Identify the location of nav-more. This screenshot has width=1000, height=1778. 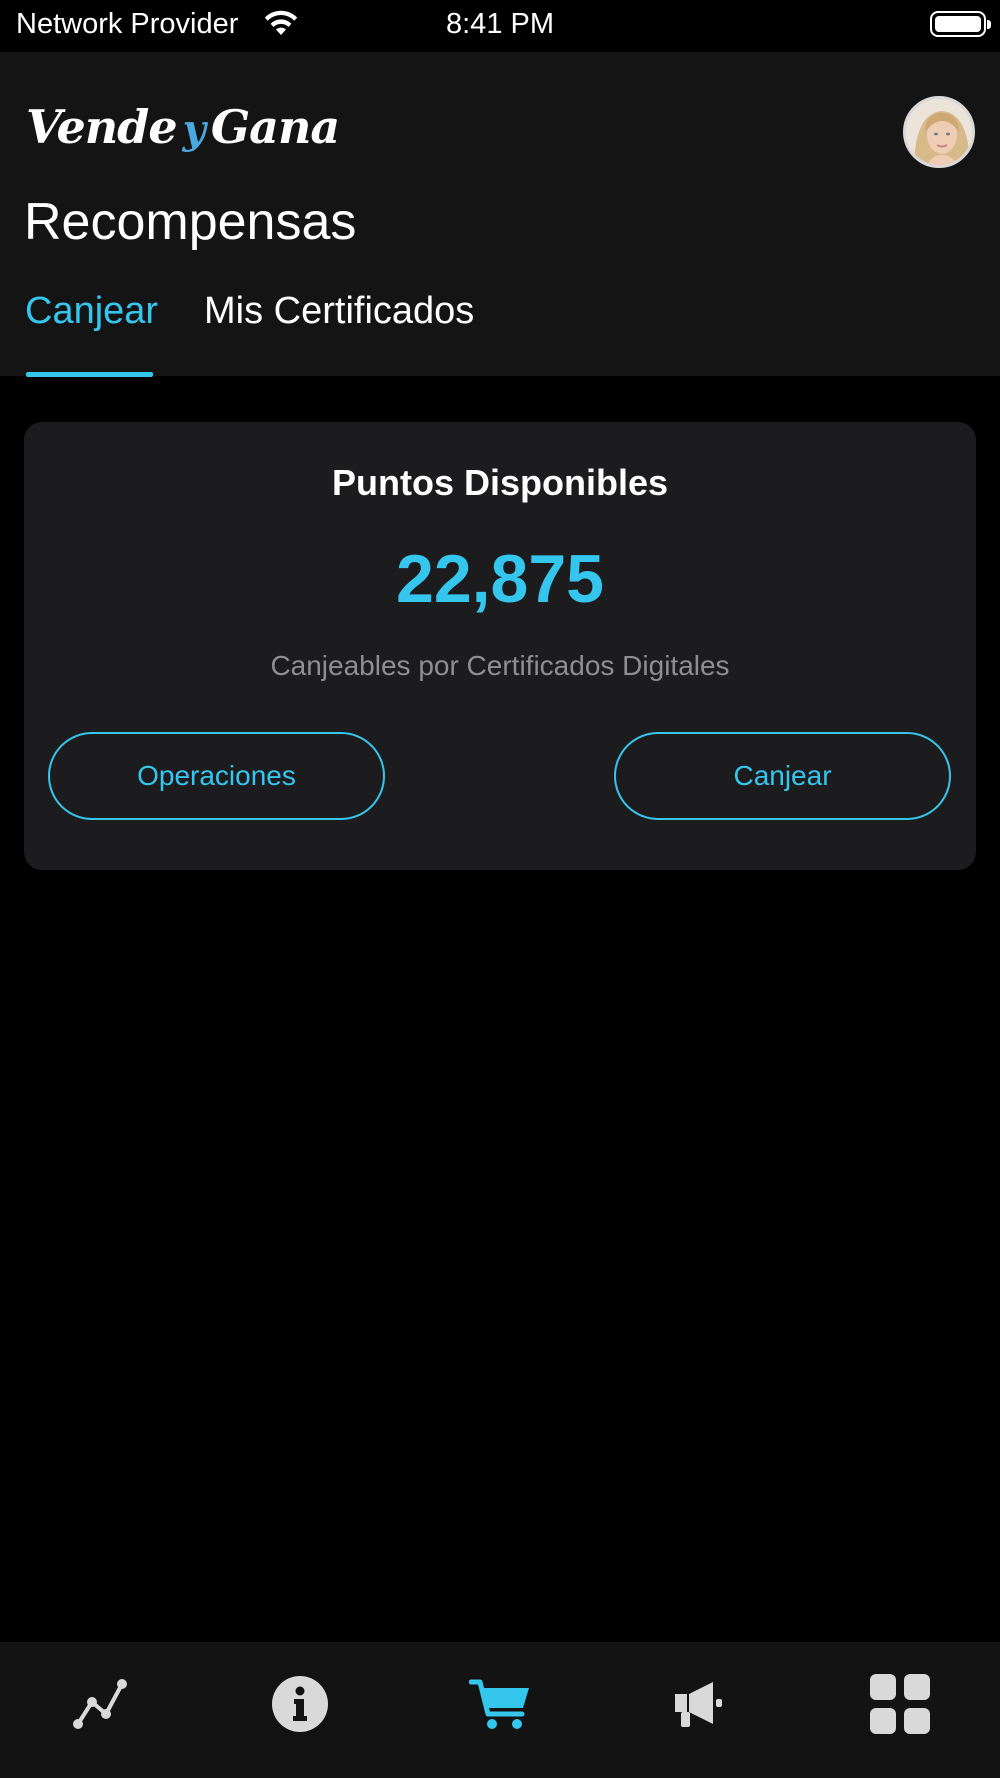
(900, 1704).